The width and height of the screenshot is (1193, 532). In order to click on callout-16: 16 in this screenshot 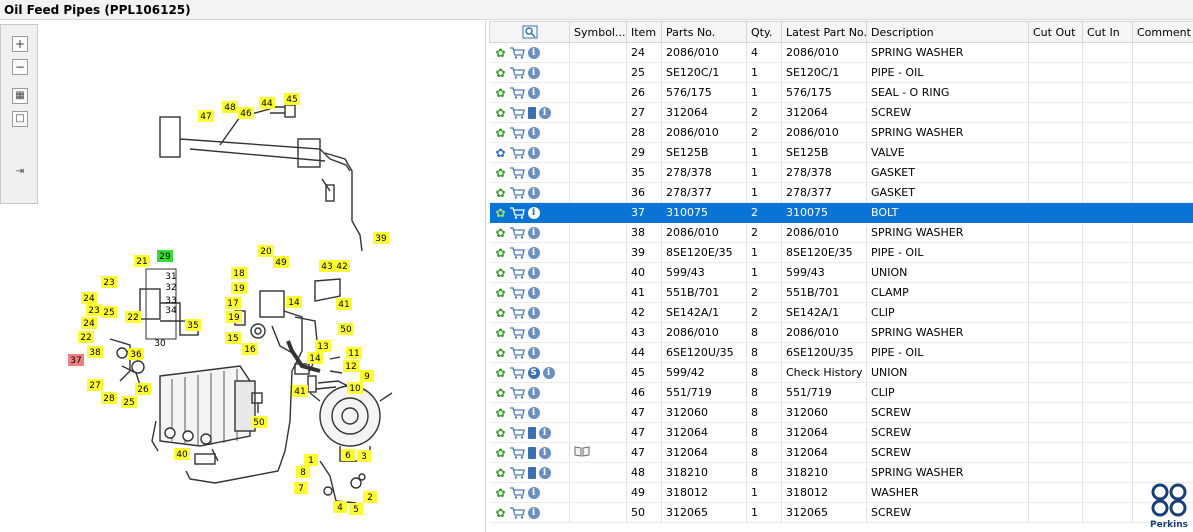, I will do `click(250, 349)`.